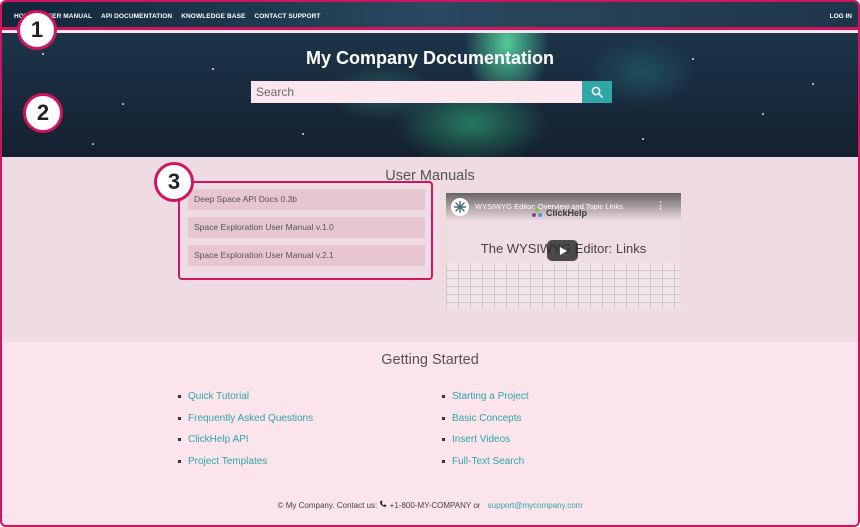 Image resolution: width=860 pixels, height=527 pixels. What do you see at coordinates (287, 16) in the screenshot?
I see `nav-contact-support: CONTACT SUPPORT` at bounding box center [287, 16].